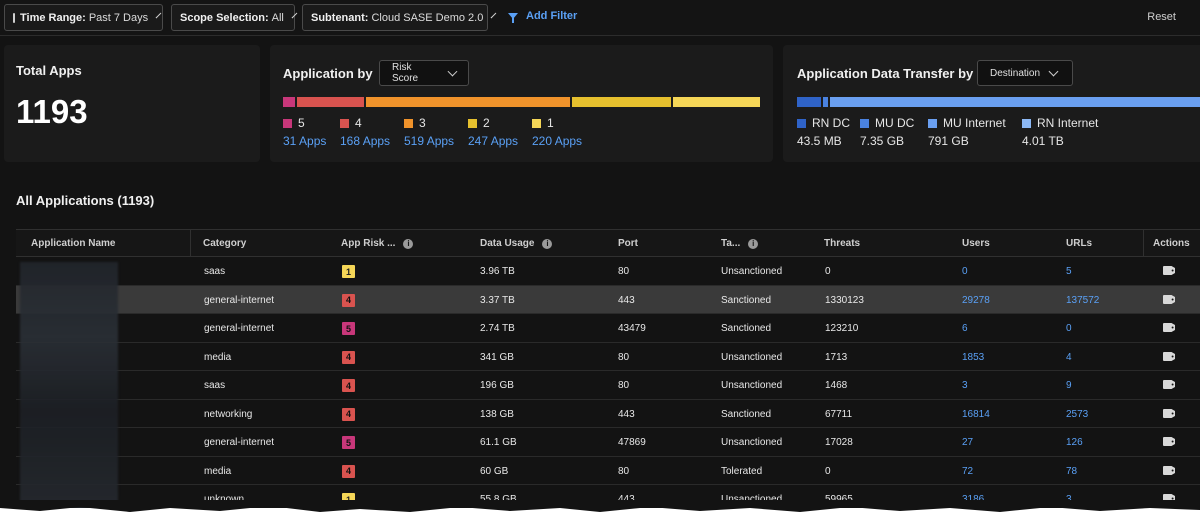 This screenshot has width=1200, height=520. What do you see at coordinates (1069, 357) in the screenshot?
I see `urls-link: 4` at bounding box center [1069, 357].